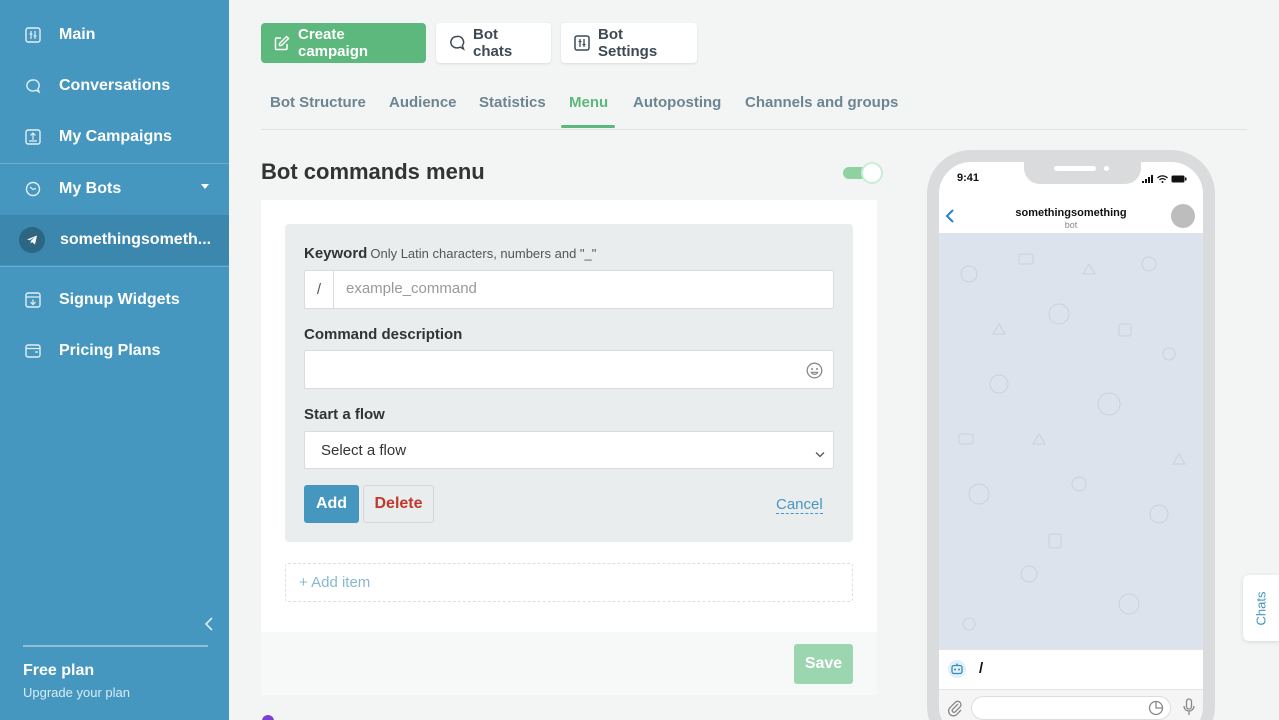 The width and height of the screenshot is (1279, 720). I want to click on sidebar-item-label: My Campaigns, so click(115, 136).